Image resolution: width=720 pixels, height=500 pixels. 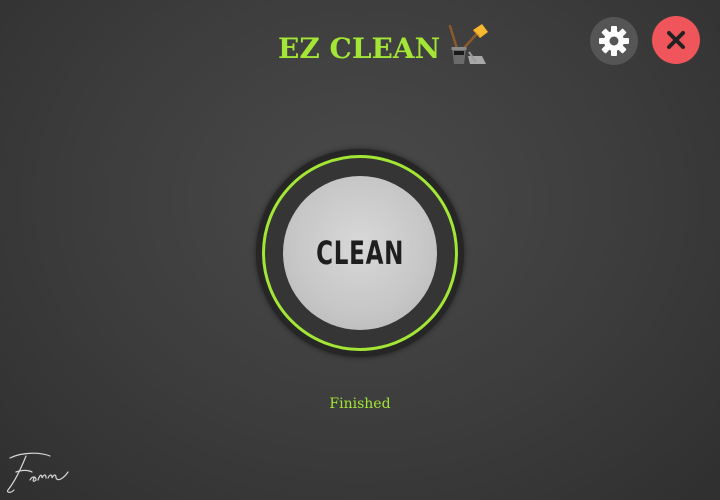 I want to click on gear-icon, so click(x=614, y=41).